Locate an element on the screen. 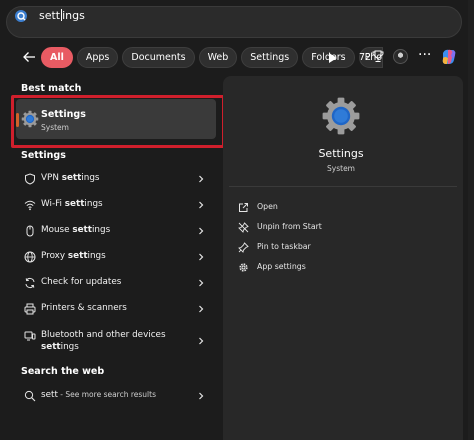 The width and height of the screenshot is (474, 440). result-label: Bluetooth and other devices settings is located at coordinates (103, 341).